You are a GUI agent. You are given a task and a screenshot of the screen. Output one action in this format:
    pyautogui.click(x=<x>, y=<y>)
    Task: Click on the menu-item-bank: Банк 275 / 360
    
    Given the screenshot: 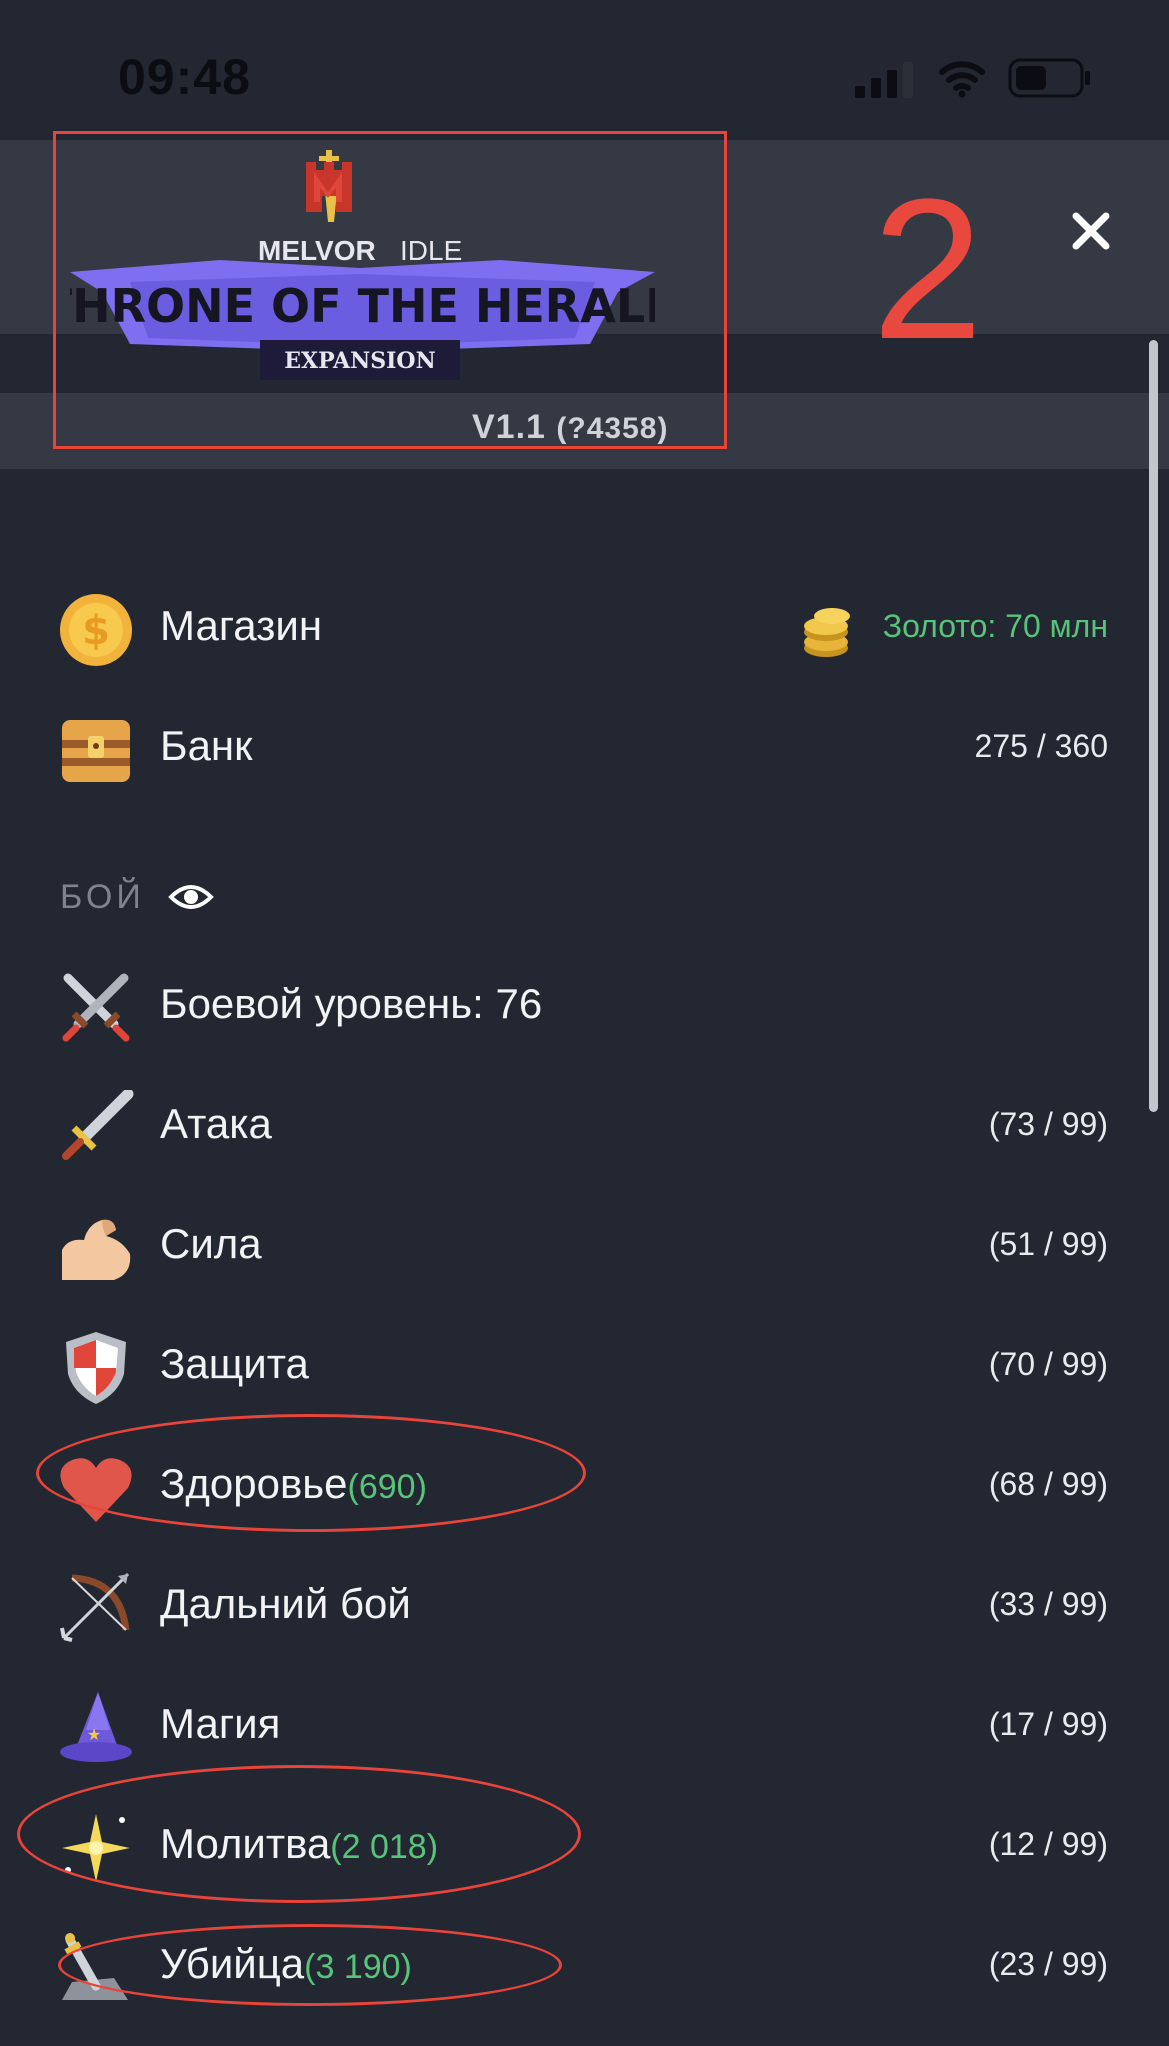 What is the action you would take?
    pyautogui.click(x=565, y=746)
    